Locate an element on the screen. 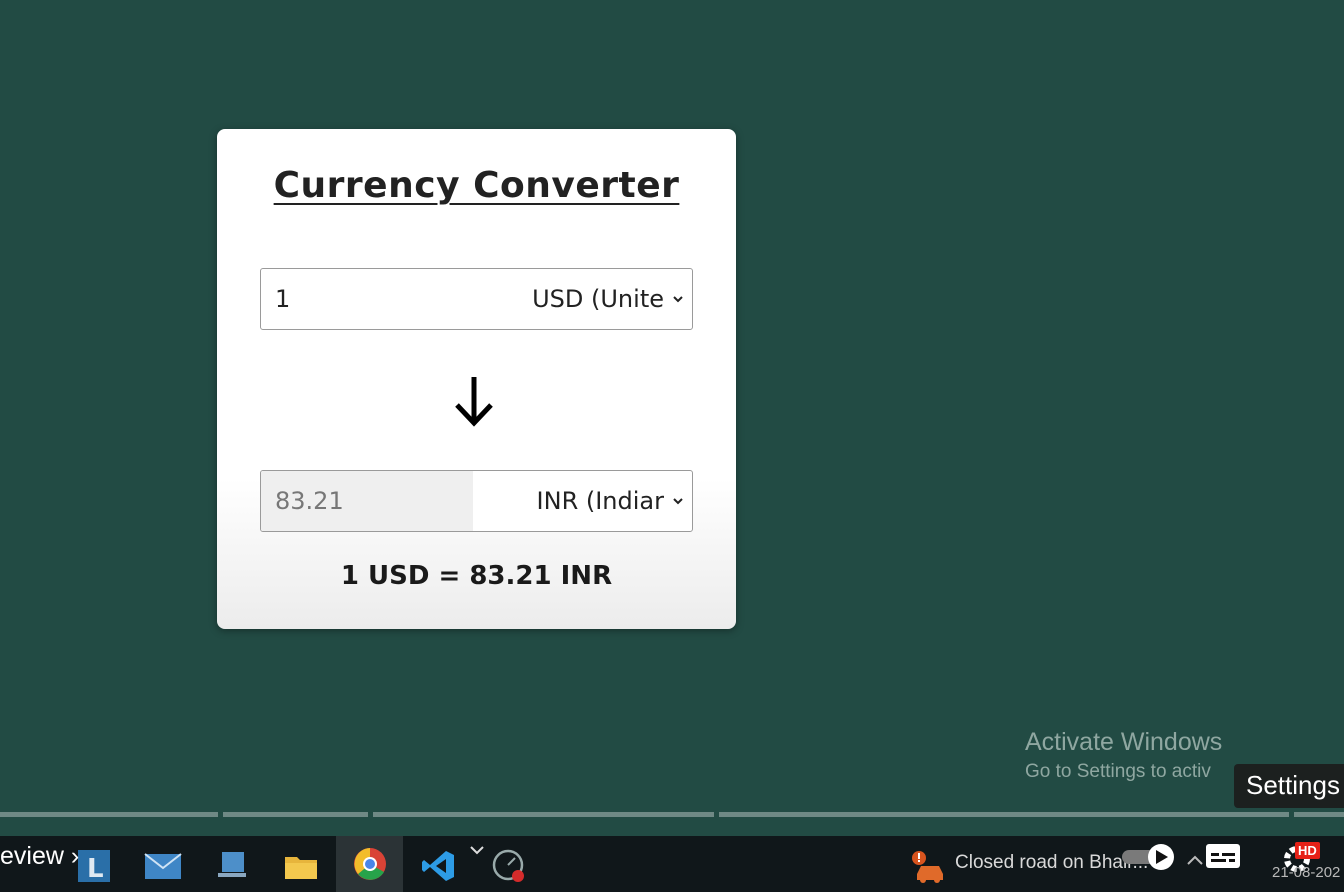 The image size is (1344, 892). from-currency-label: USD (Unite is located at coordinates (598, 299).